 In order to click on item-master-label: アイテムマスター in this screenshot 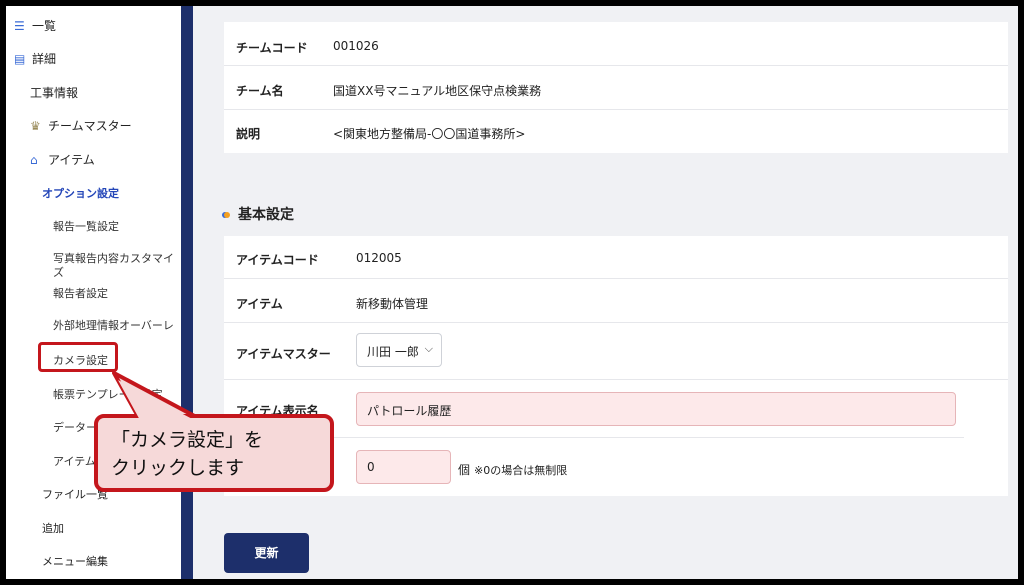, I will do `click(283, 354)`.